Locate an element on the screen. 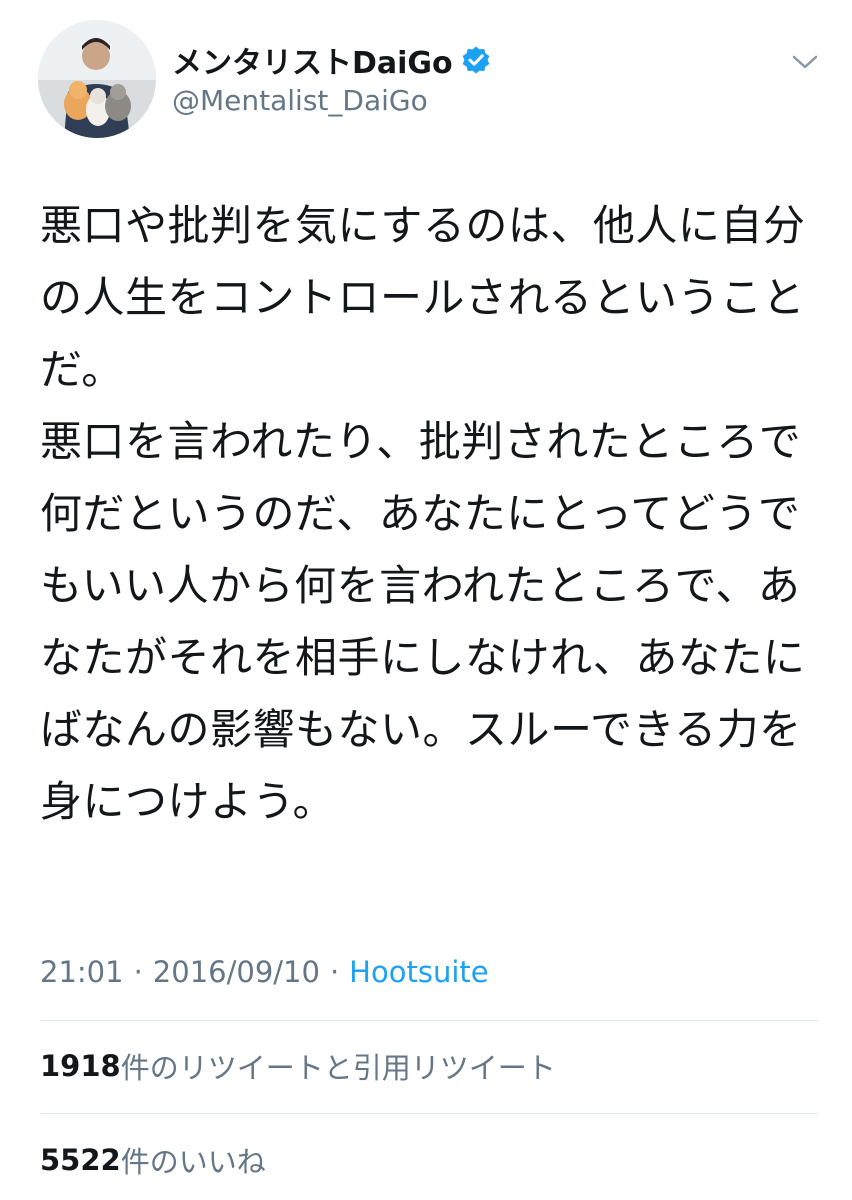 Image resolution: width=852 pixels, height=1200 pixels. profile-avatar-icon is located at coordinates (97, 79).